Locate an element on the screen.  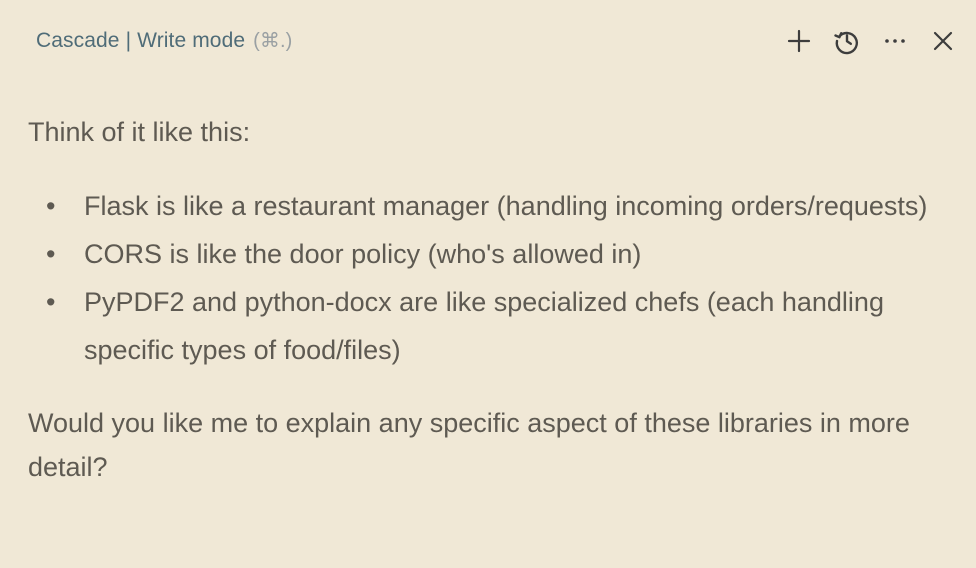
close-button is located at coordinates (943, 41).